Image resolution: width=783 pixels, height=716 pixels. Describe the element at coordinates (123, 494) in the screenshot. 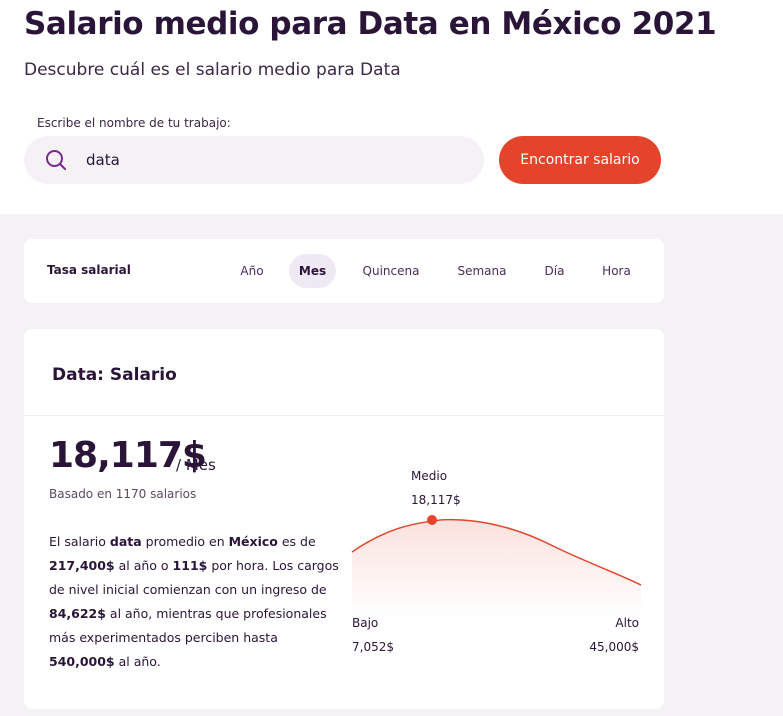

I see `salary-sample-size: Basado en 1170 salarios` at that location.